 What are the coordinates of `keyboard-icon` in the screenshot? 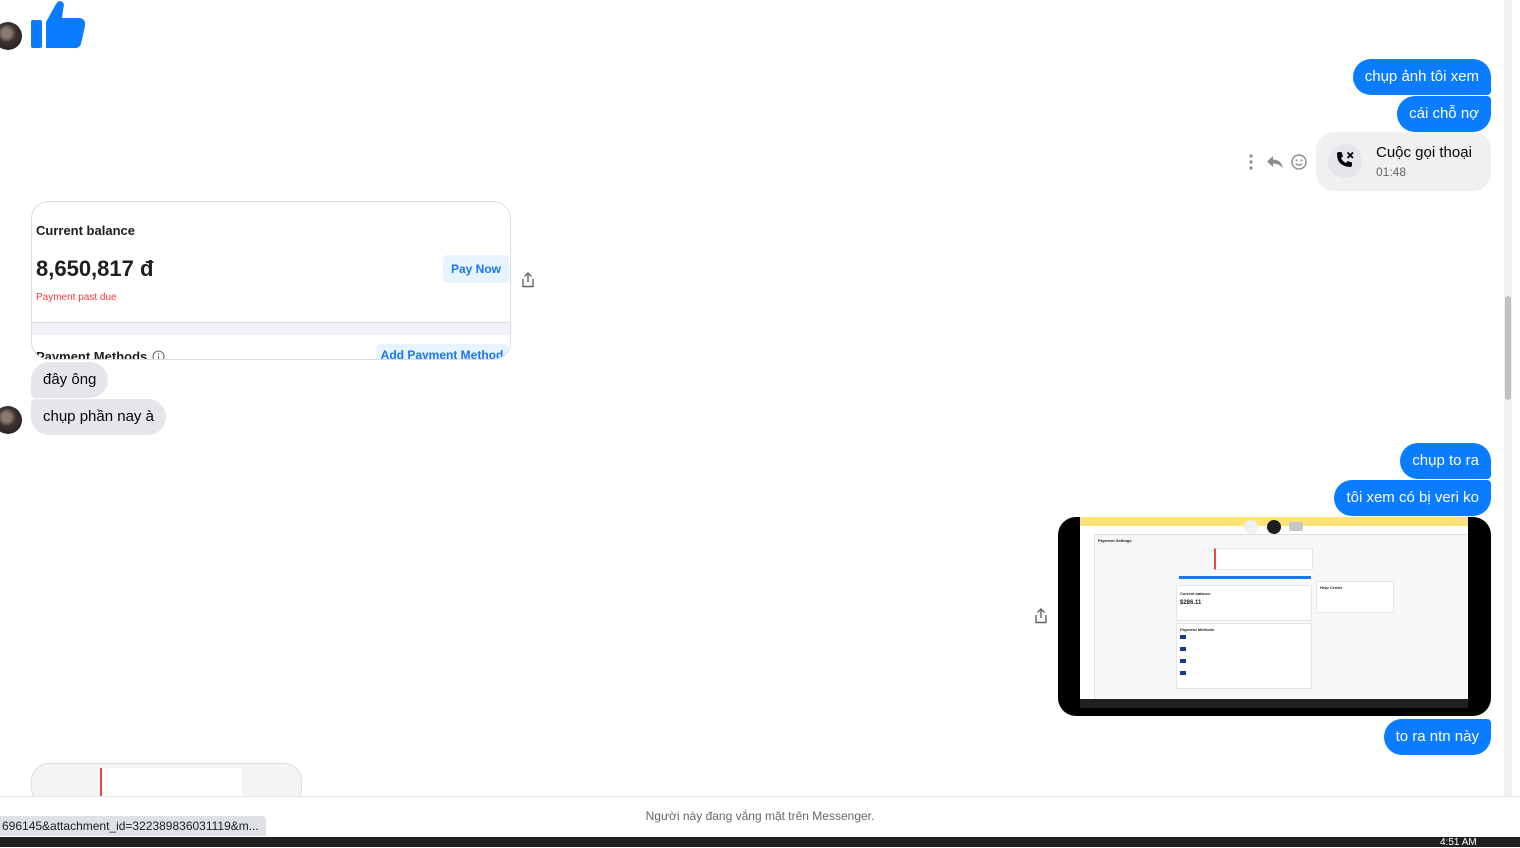 It's located at (1296, 526).